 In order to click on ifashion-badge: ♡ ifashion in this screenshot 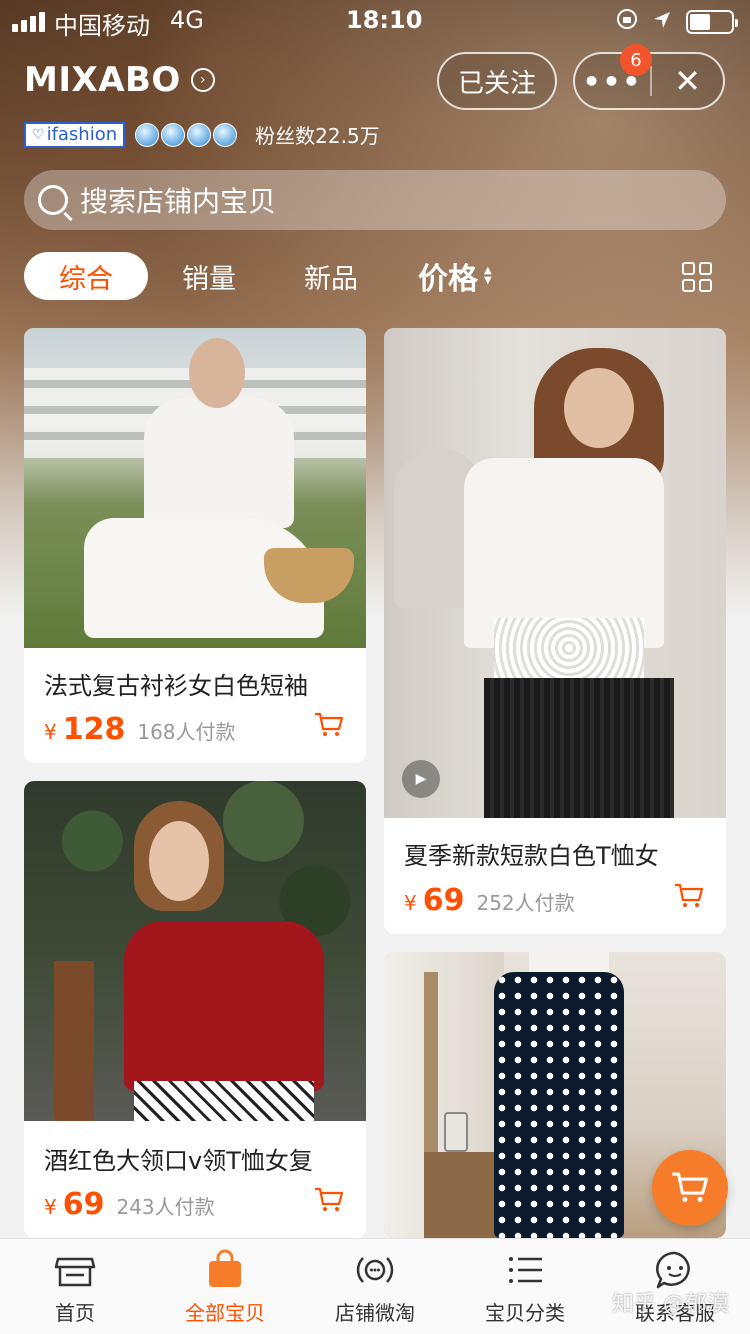, I will do `click(75, 134)`.